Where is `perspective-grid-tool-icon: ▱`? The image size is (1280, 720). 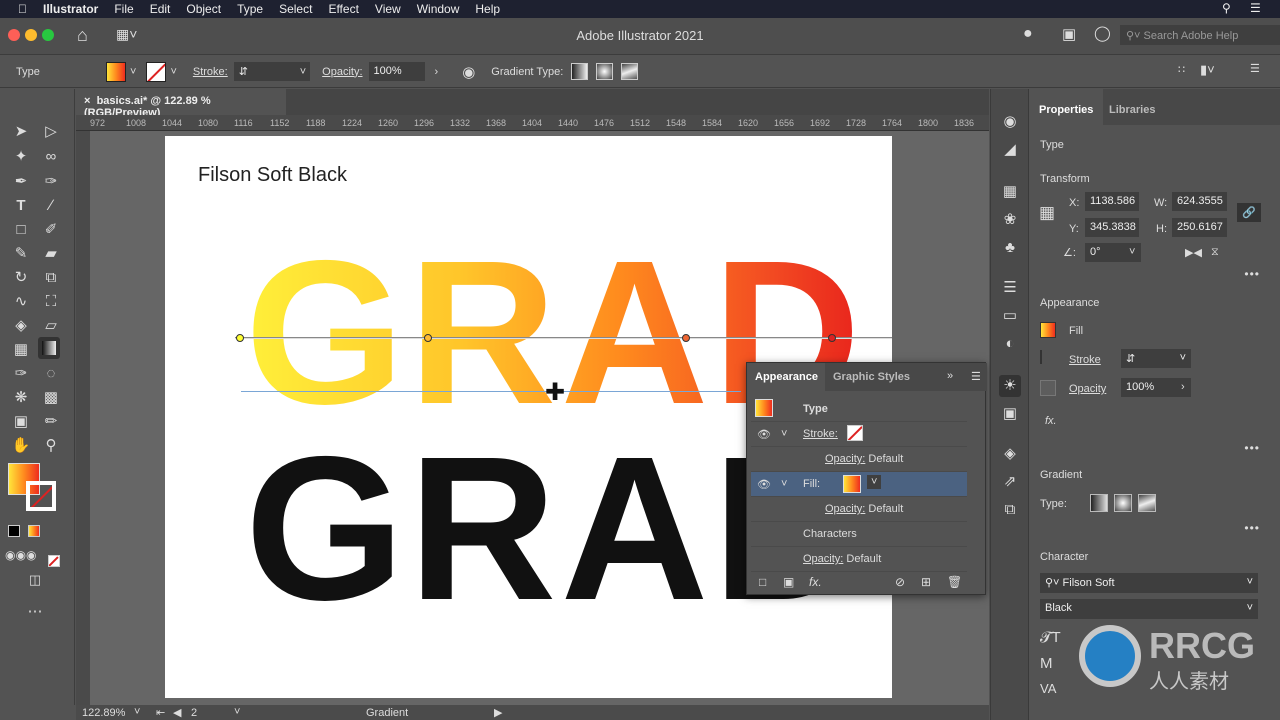
perspective-grid-tool-icon: ▱ is located at coordinates (51, 326).